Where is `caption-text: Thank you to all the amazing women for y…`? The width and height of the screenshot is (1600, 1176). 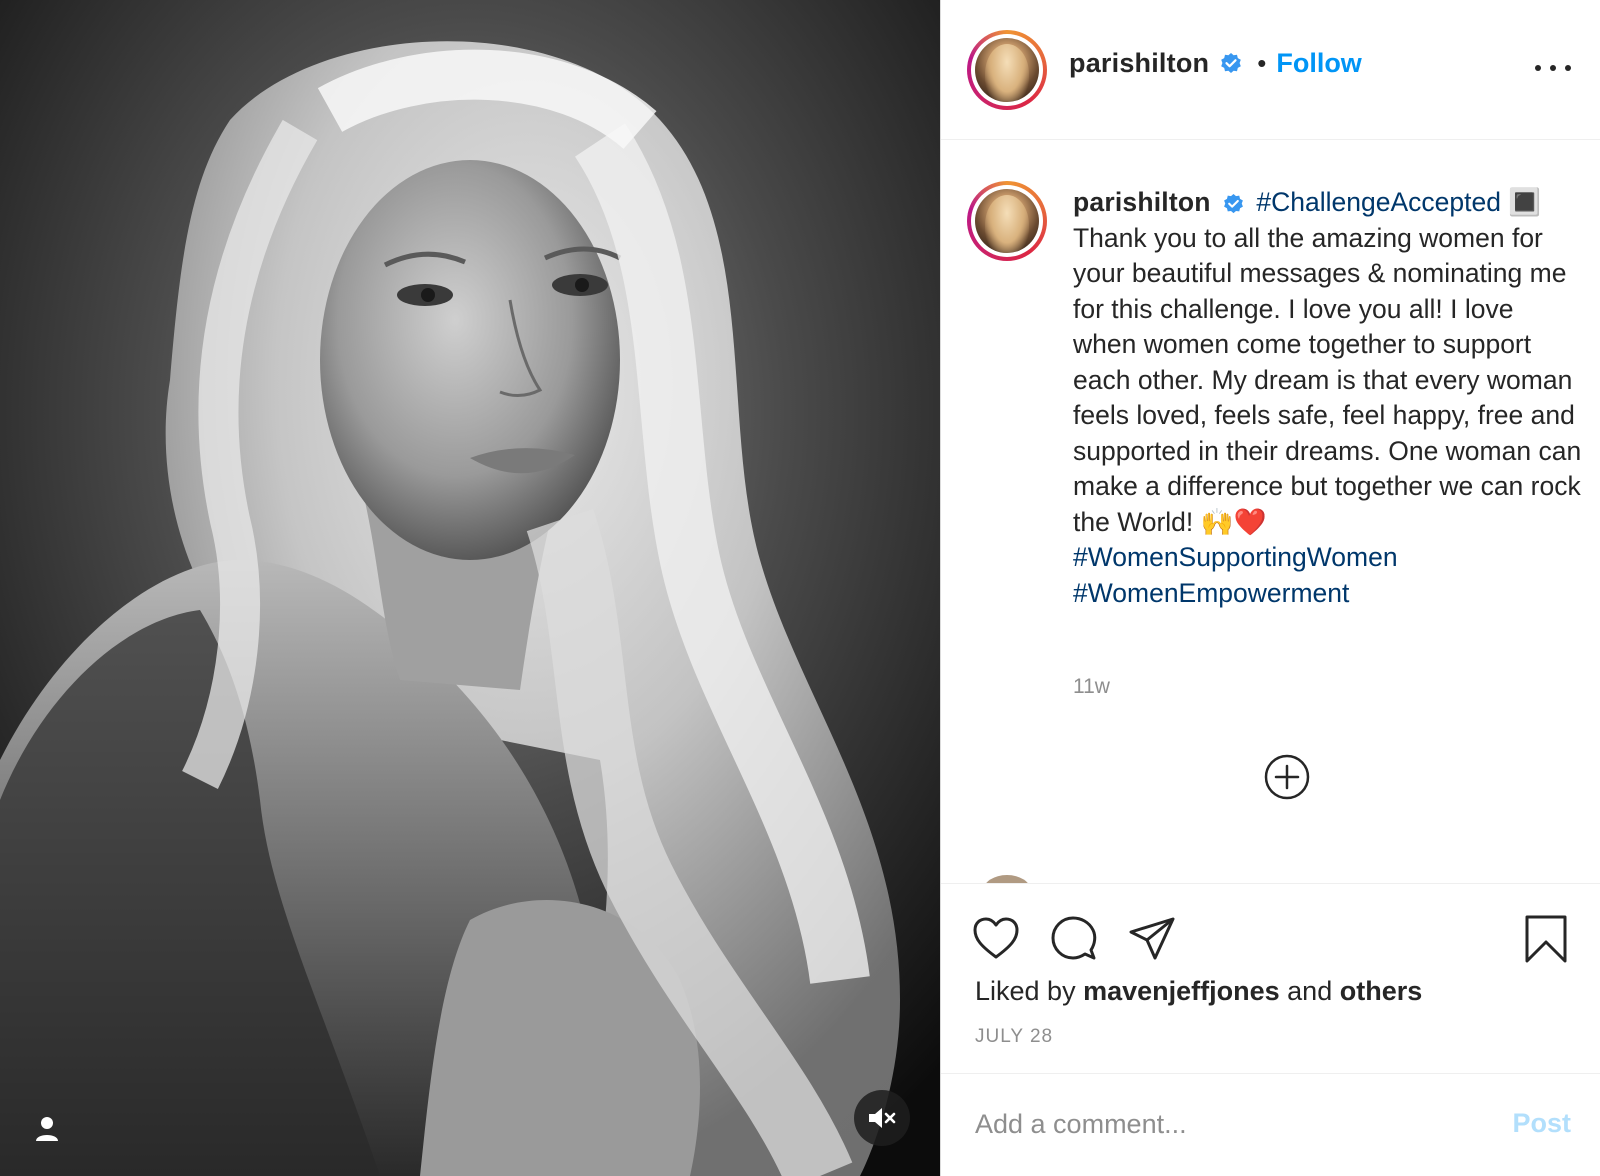 caption-text: Thank you to all the amazing women for y… is located at coordinates (1327, 379).